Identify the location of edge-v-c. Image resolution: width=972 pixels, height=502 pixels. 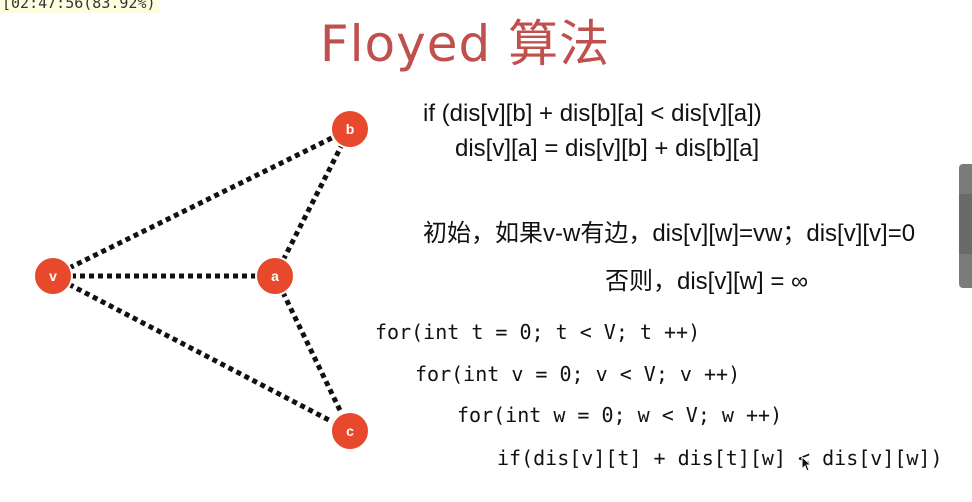
(201, 353).